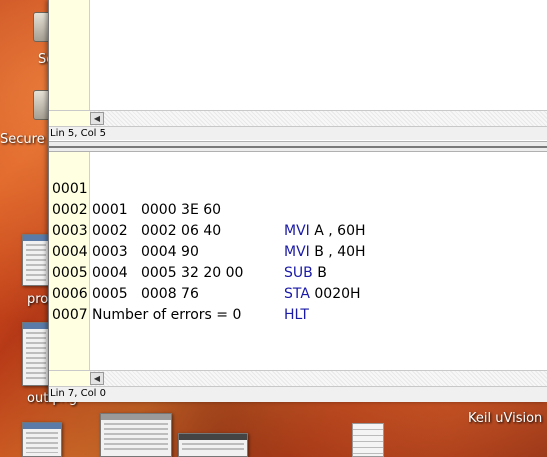  What do you see at coordinates (298, 394) in the screenshot?
I see `status-bar: Lin 7, Col 0` at bounding box center [298, 394].